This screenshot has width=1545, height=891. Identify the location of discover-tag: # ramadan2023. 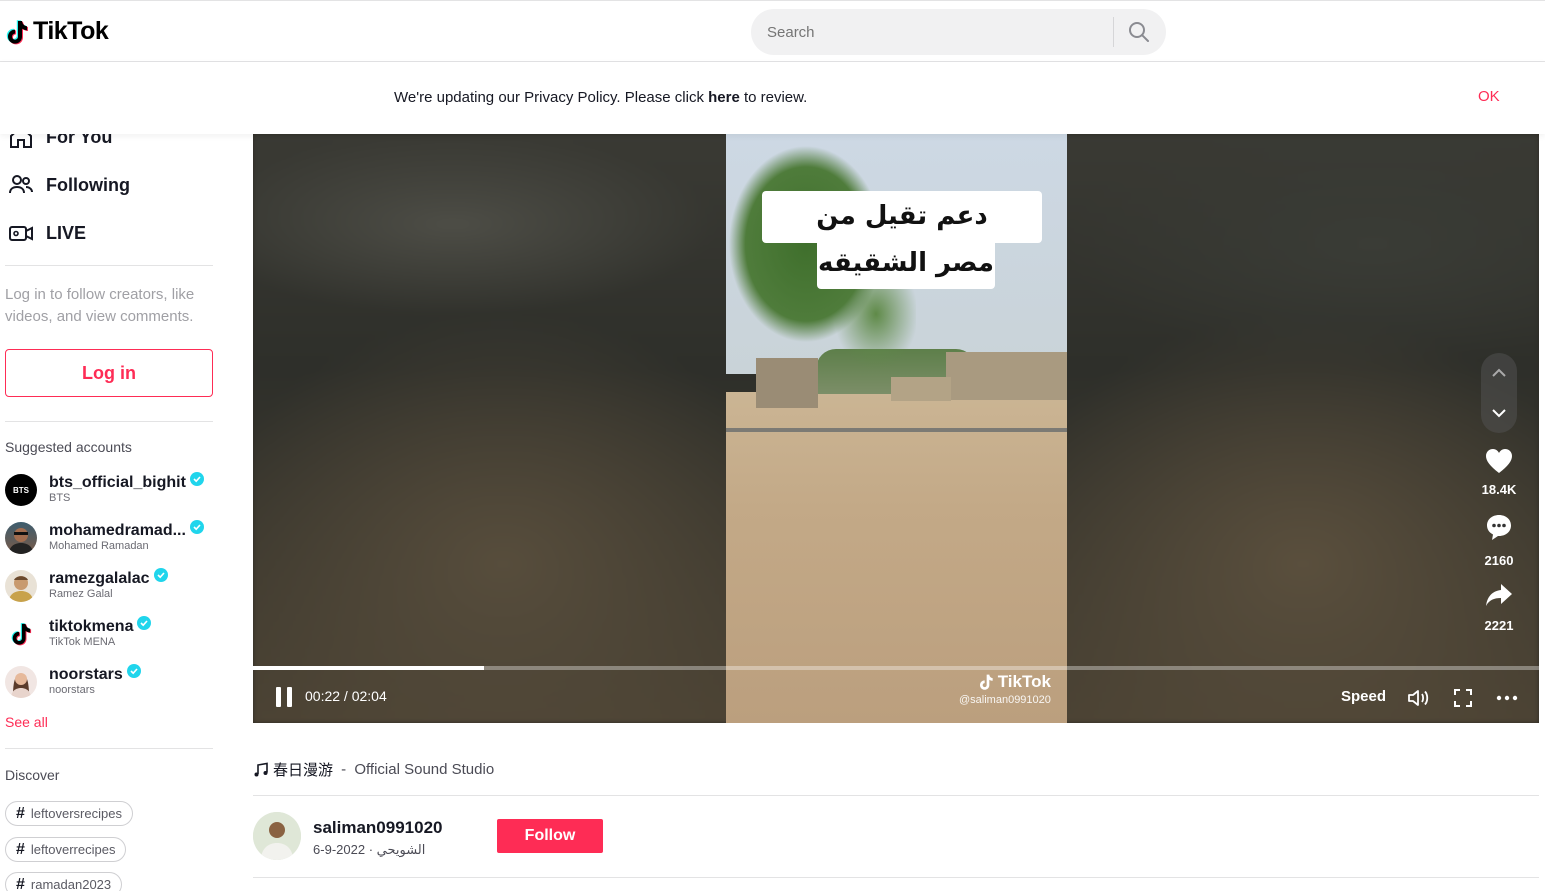
(64, 881).